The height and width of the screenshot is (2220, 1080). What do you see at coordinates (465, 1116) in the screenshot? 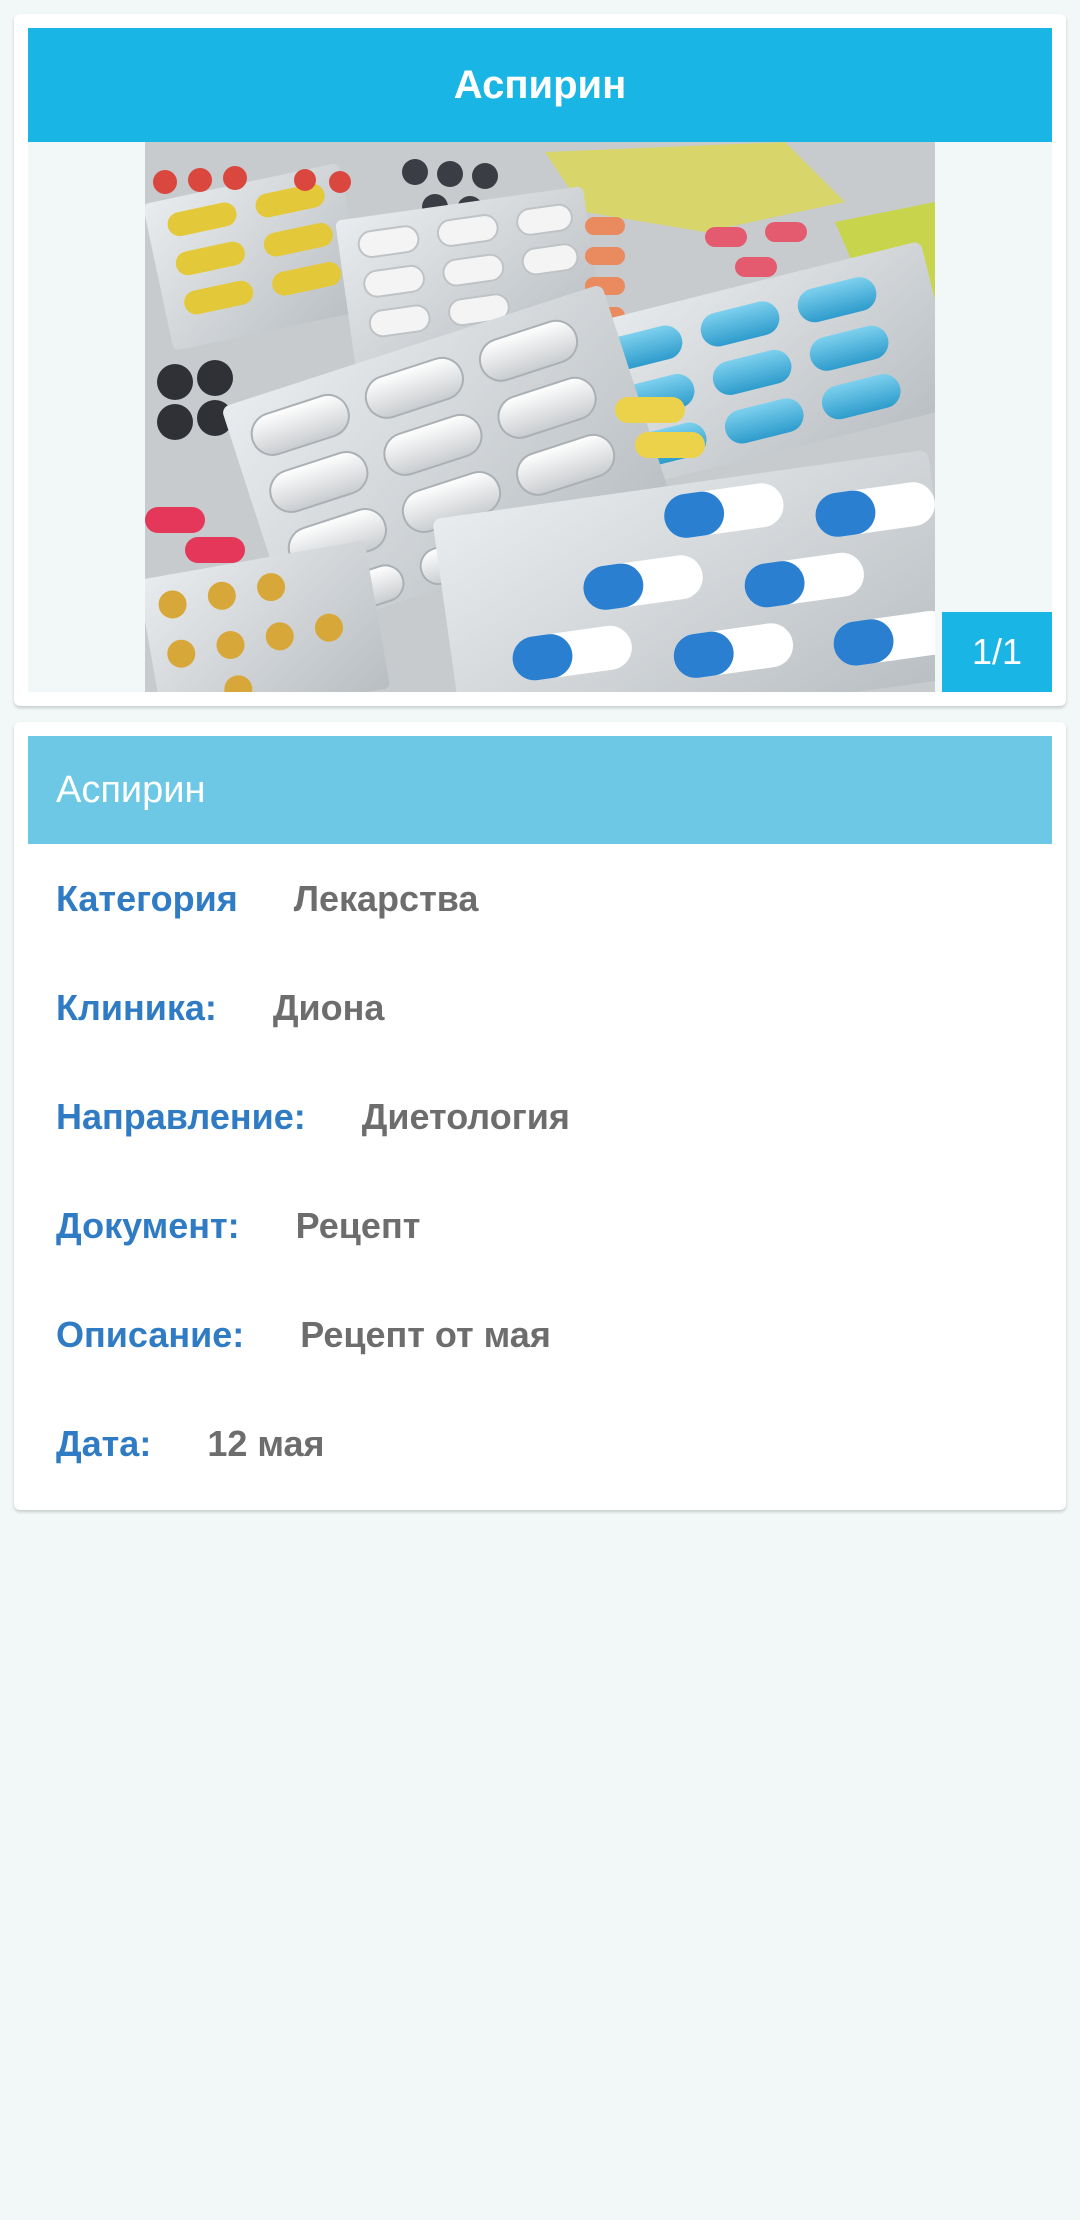
I see `detail-value: Диетология` at bounding box center [465, 1116].